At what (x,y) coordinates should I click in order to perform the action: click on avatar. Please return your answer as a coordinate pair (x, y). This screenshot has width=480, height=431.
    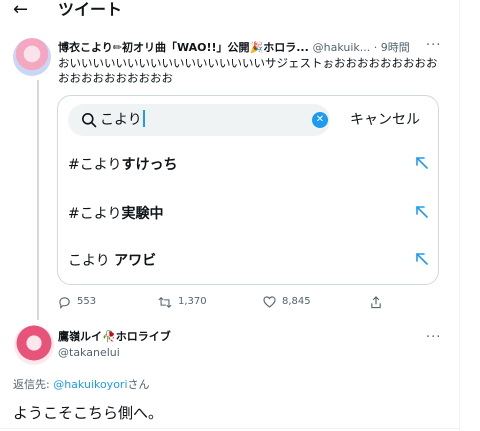
    Looking at the image, I should click on (32, 57).